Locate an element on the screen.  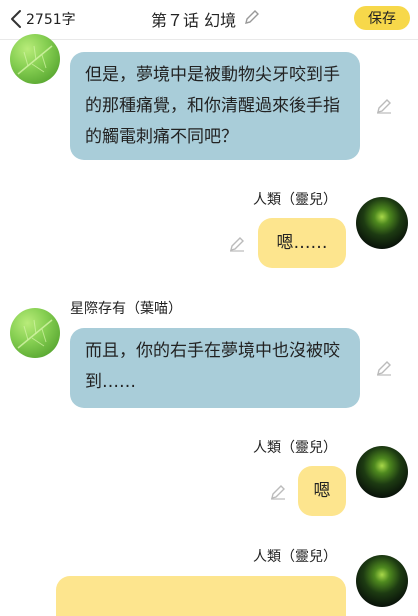
back-button: 2751字 is located at coordinates (43, 19).